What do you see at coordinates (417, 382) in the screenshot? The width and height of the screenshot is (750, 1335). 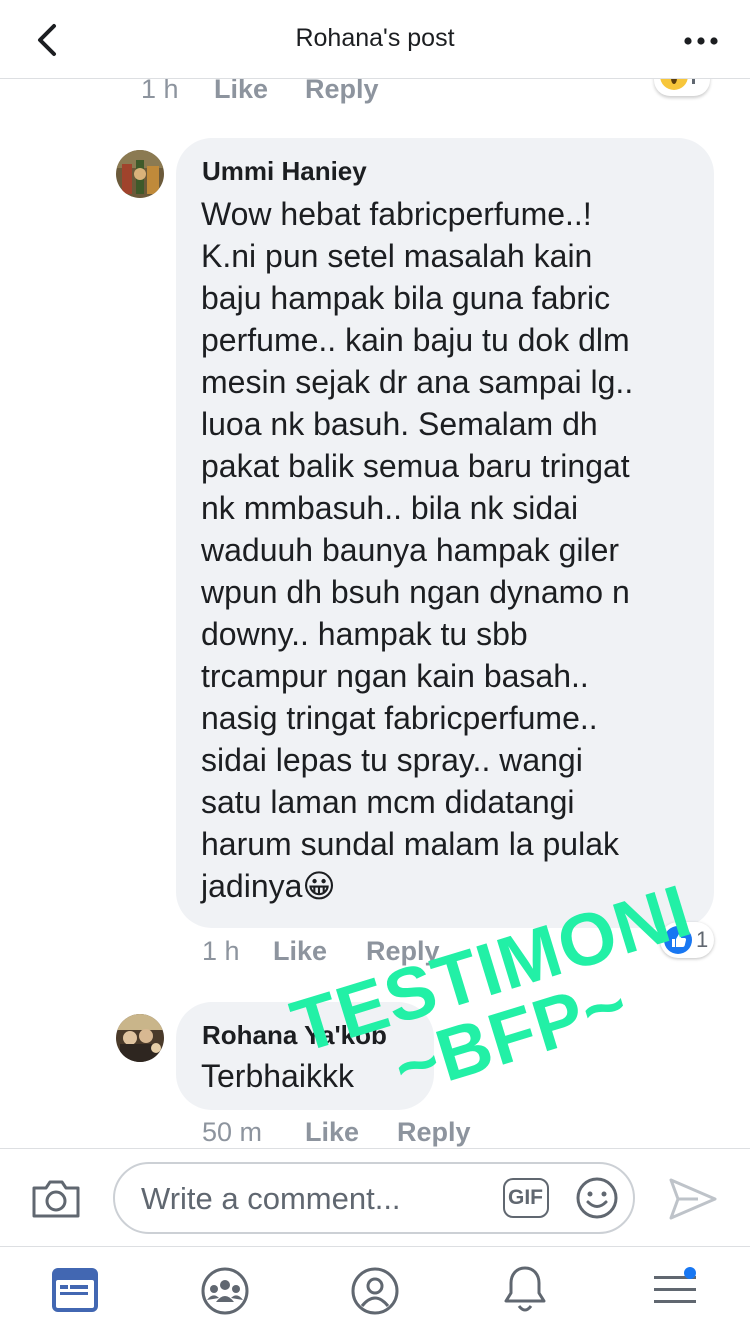 I see `comment-line: mesin sejak dr ana sampai lg..` at bounding box center [417, 382].